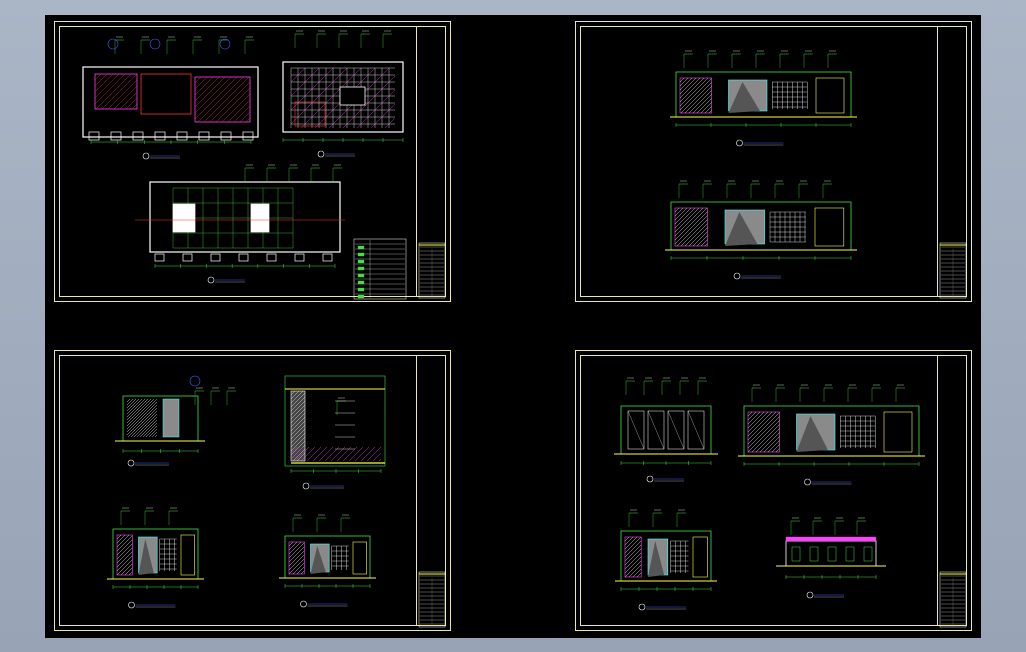 This screenshot has height=652, width=1026. I want to click on elevation-drawings, so click(816, 174).